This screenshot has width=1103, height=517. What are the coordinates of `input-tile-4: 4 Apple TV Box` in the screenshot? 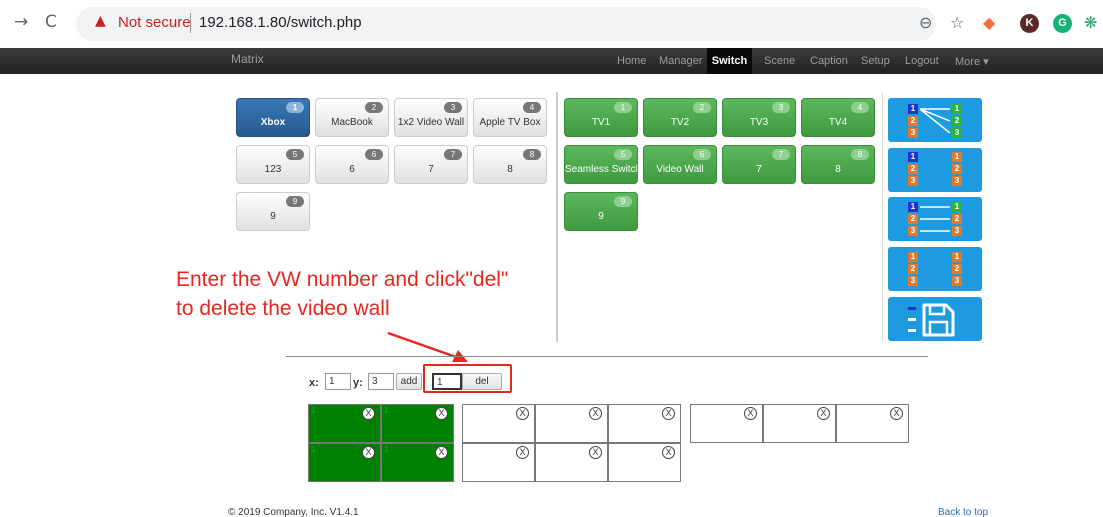 It's located at (510, 117).